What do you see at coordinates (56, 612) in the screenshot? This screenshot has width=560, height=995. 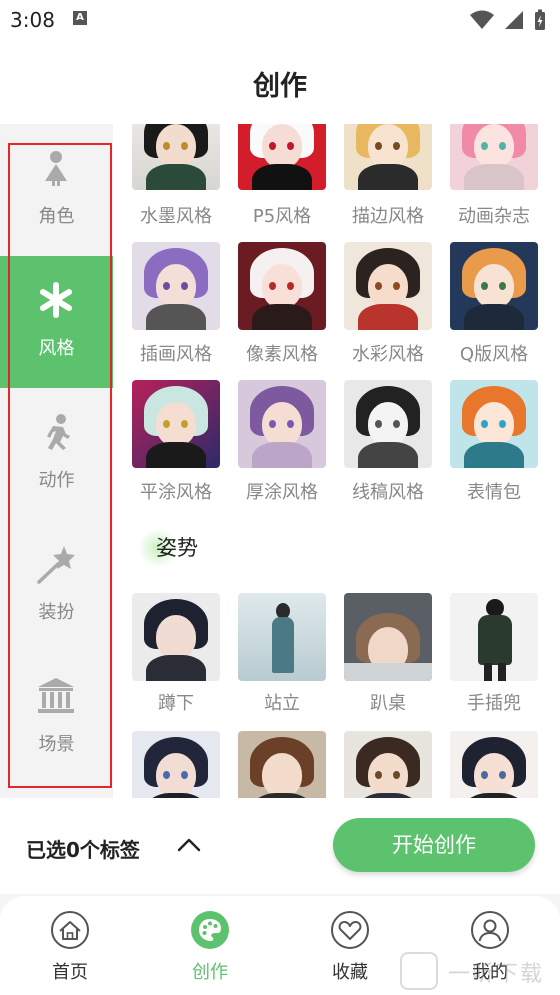 I see `sidebar-item-label: 装扮` at bounding box center [56, 612].